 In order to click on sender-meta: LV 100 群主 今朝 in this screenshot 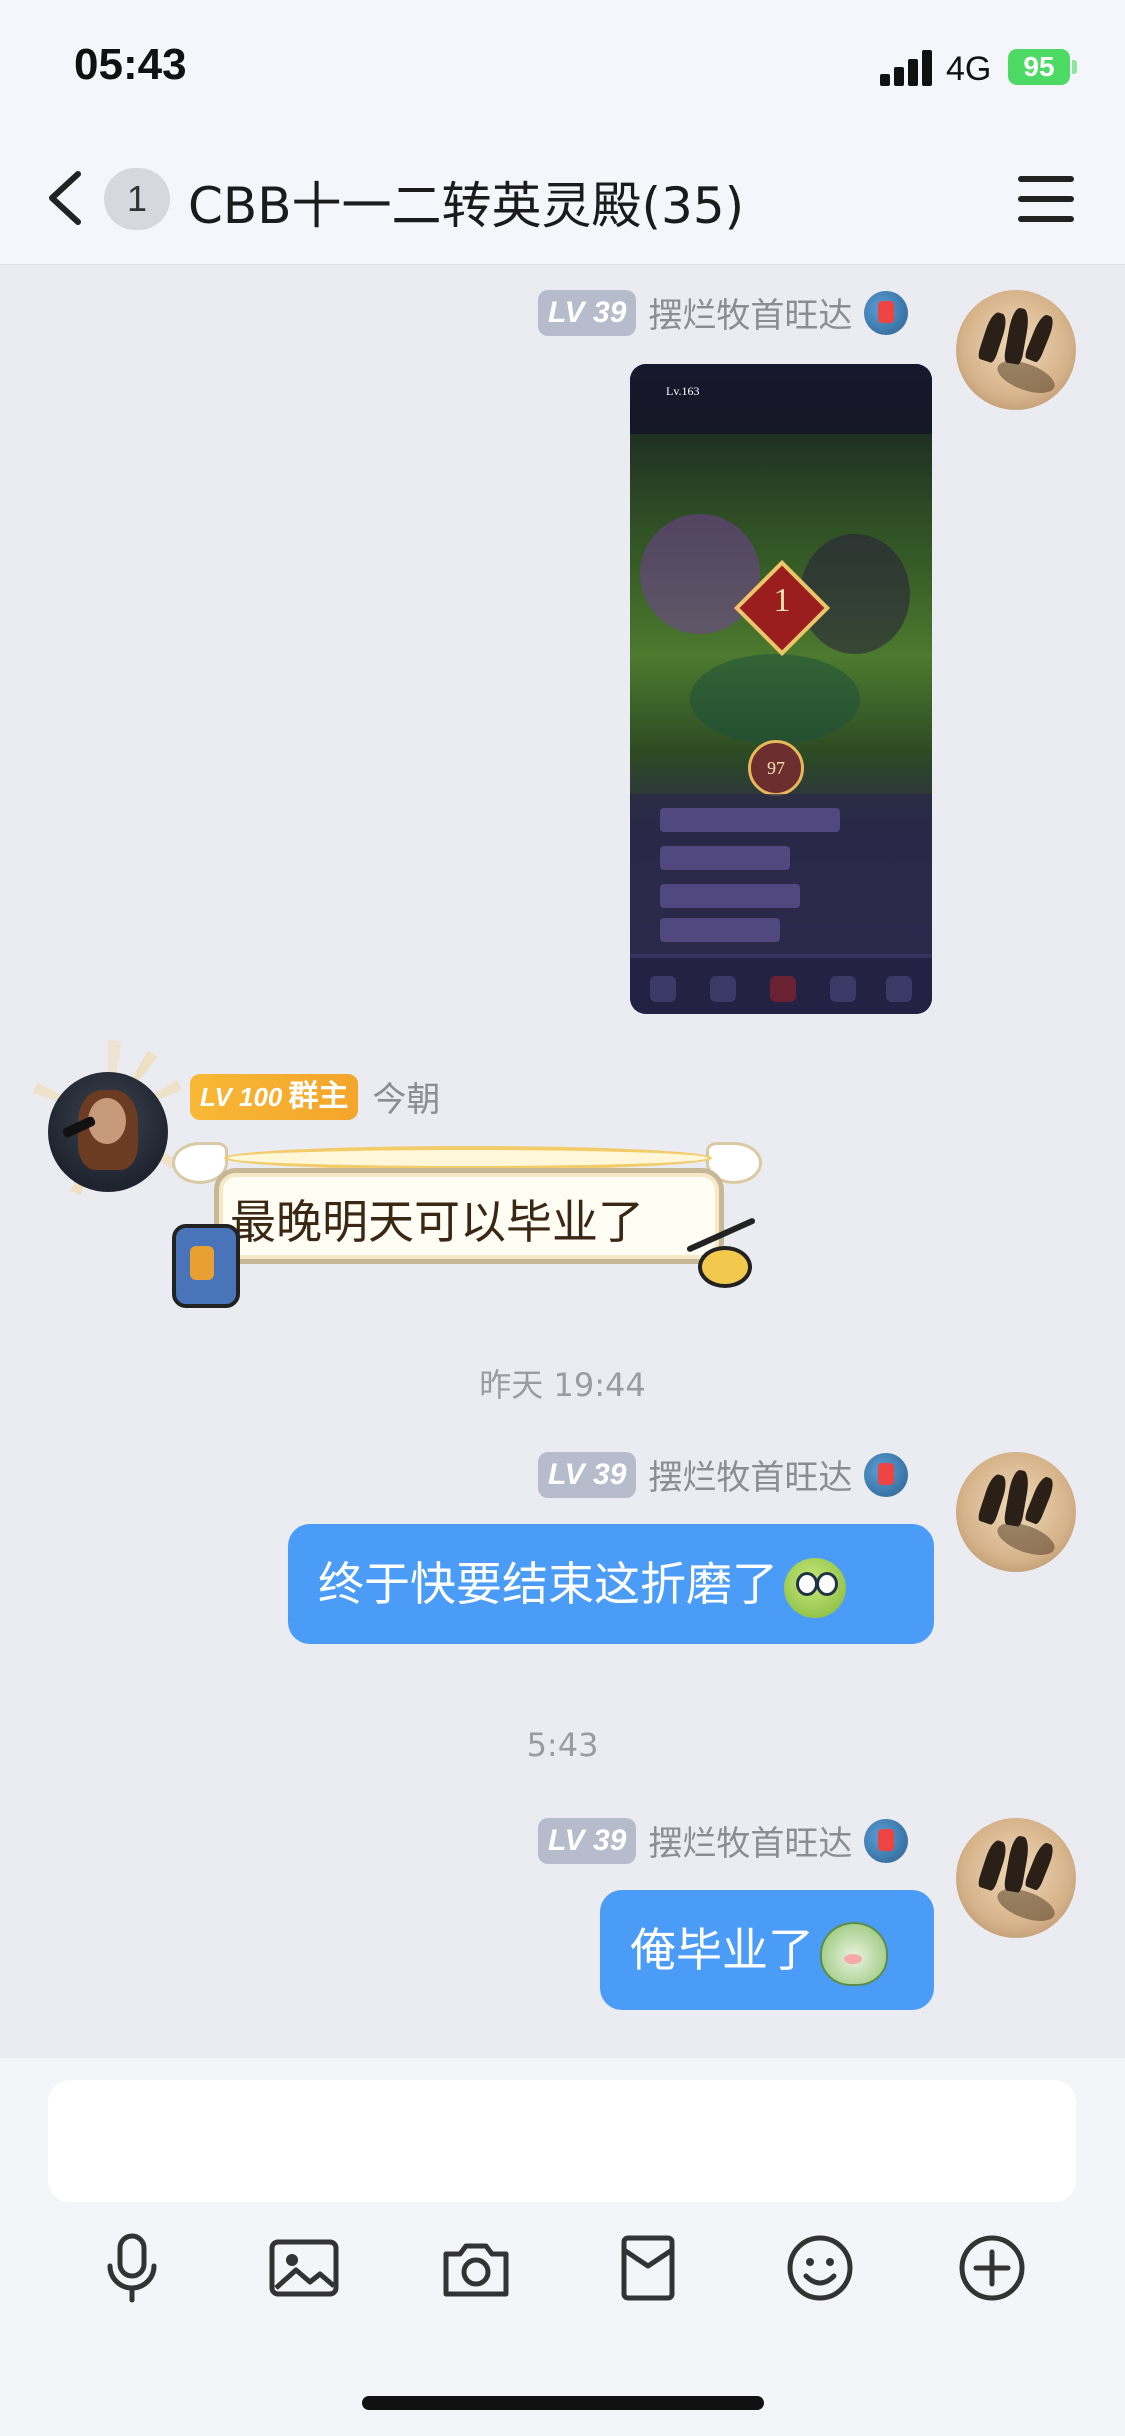, I will do `click(315, 1098)`.